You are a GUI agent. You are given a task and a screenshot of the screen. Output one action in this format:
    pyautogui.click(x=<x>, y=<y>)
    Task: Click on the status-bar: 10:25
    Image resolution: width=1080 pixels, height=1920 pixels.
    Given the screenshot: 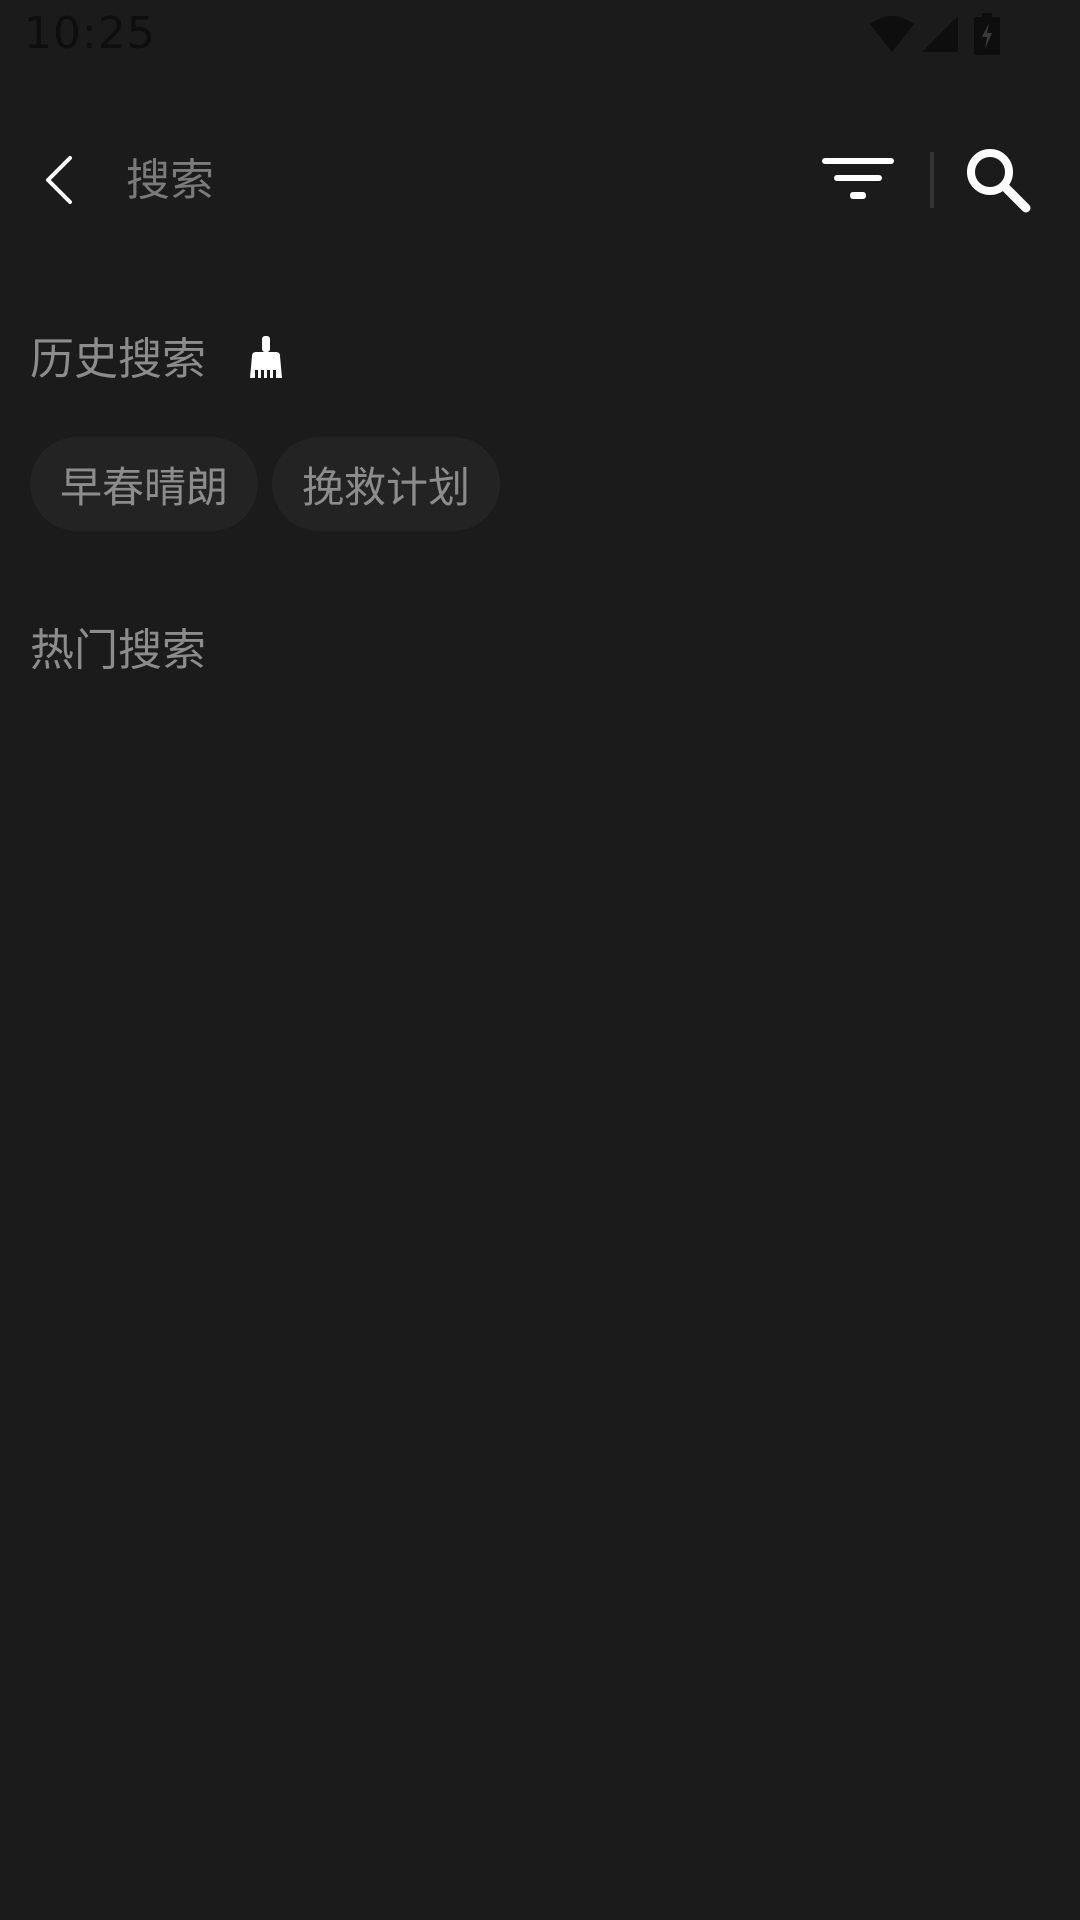 What is the action you would take?
    pyautogui.click(x=540, y=36)
    